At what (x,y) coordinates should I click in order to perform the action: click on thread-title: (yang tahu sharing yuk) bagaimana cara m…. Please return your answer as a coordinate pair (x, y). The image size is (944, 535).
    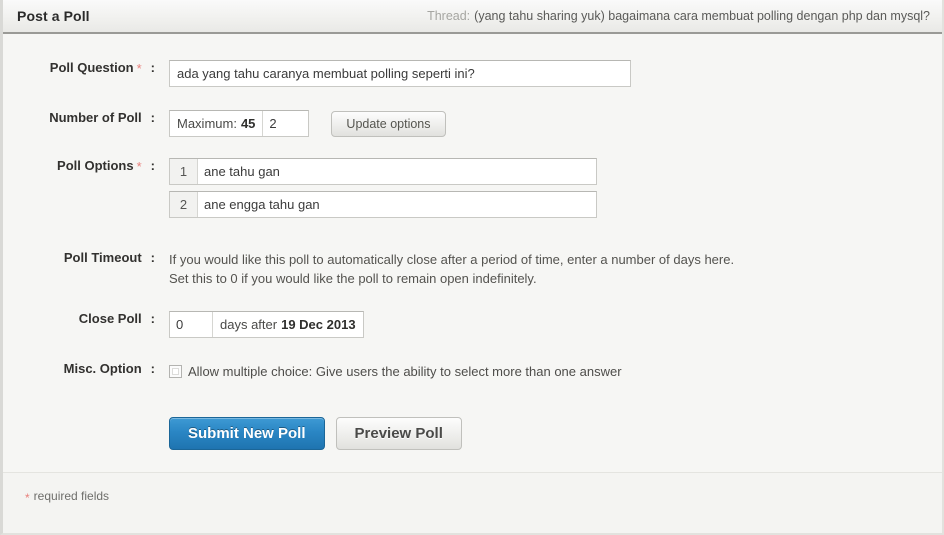
    Looking at the image, I should click on (702, 16).